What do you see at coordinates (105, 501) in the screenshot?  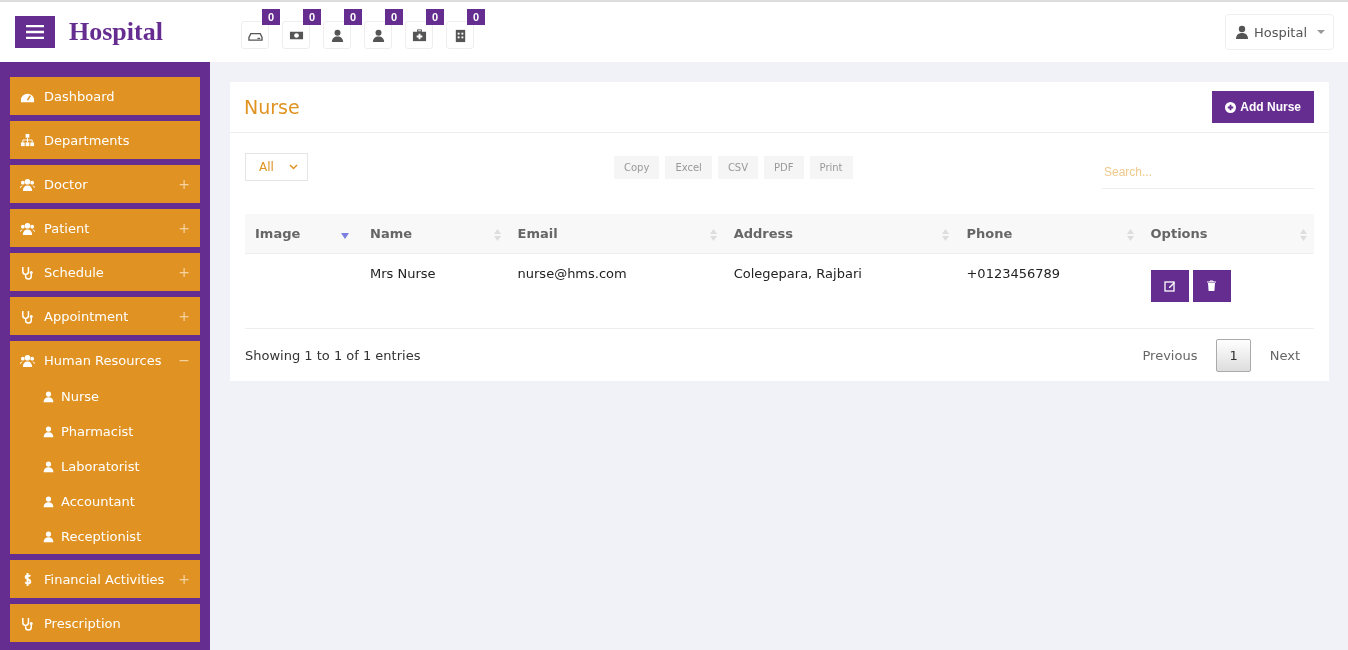 I see `sidebar-subitem: Accountant` at bounding box center [105, 501].